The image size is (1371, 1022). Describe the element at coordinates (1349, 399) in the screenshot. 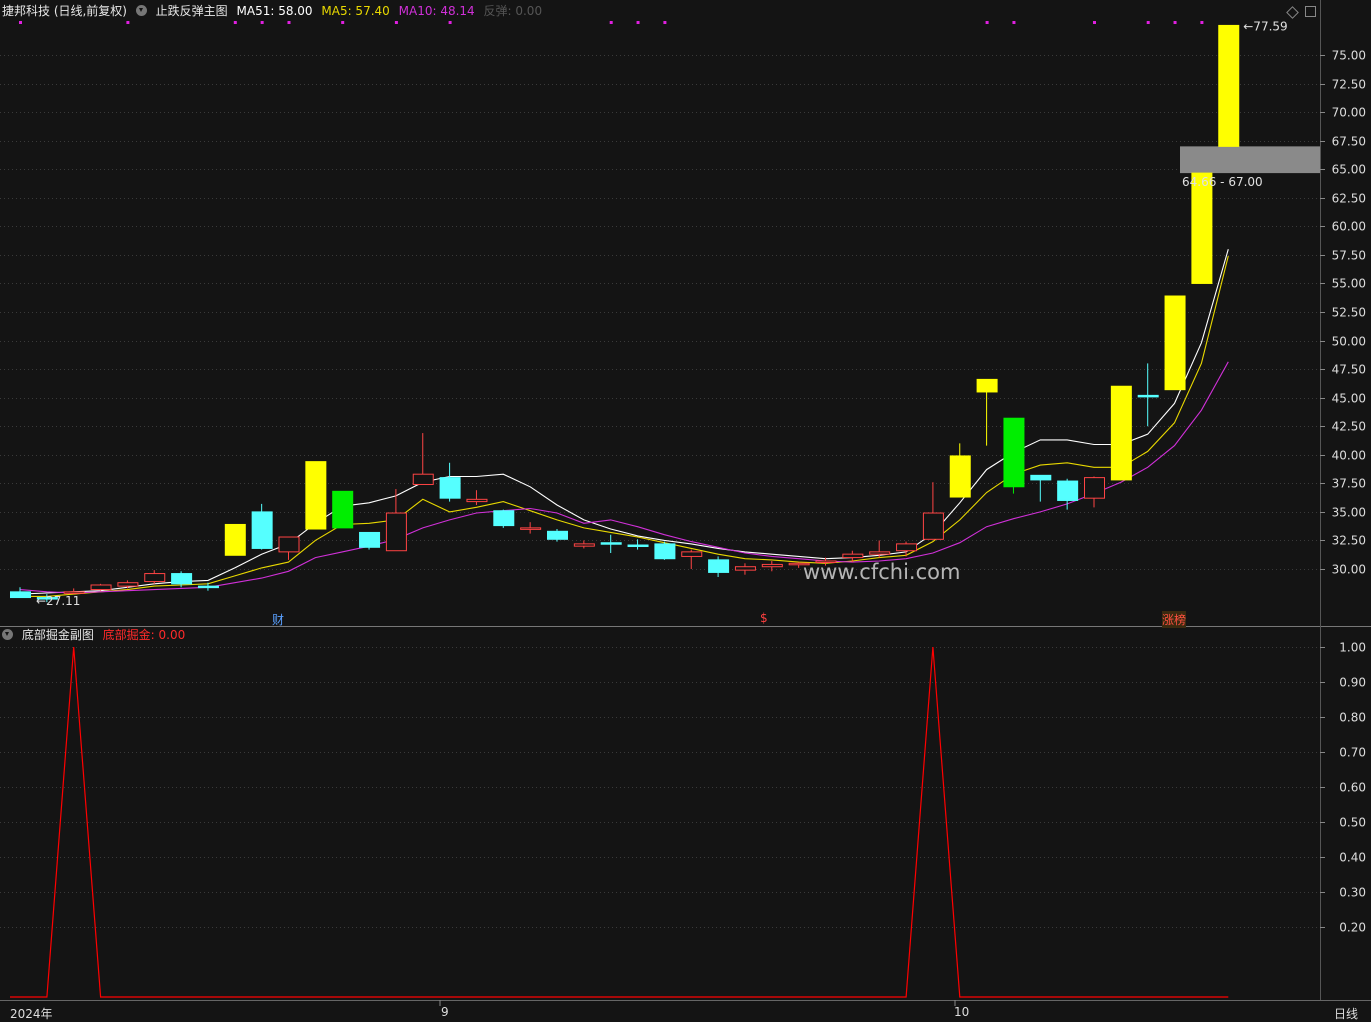

I see `y-tick-label: 45.00` at that location.